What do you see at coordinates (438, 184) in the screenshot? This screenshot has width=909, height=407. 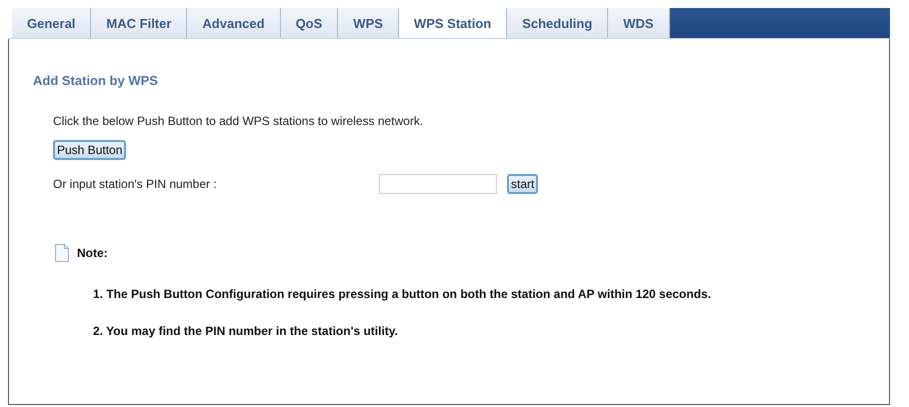 I see `pin-input-field` at bounding box center [438, 184].